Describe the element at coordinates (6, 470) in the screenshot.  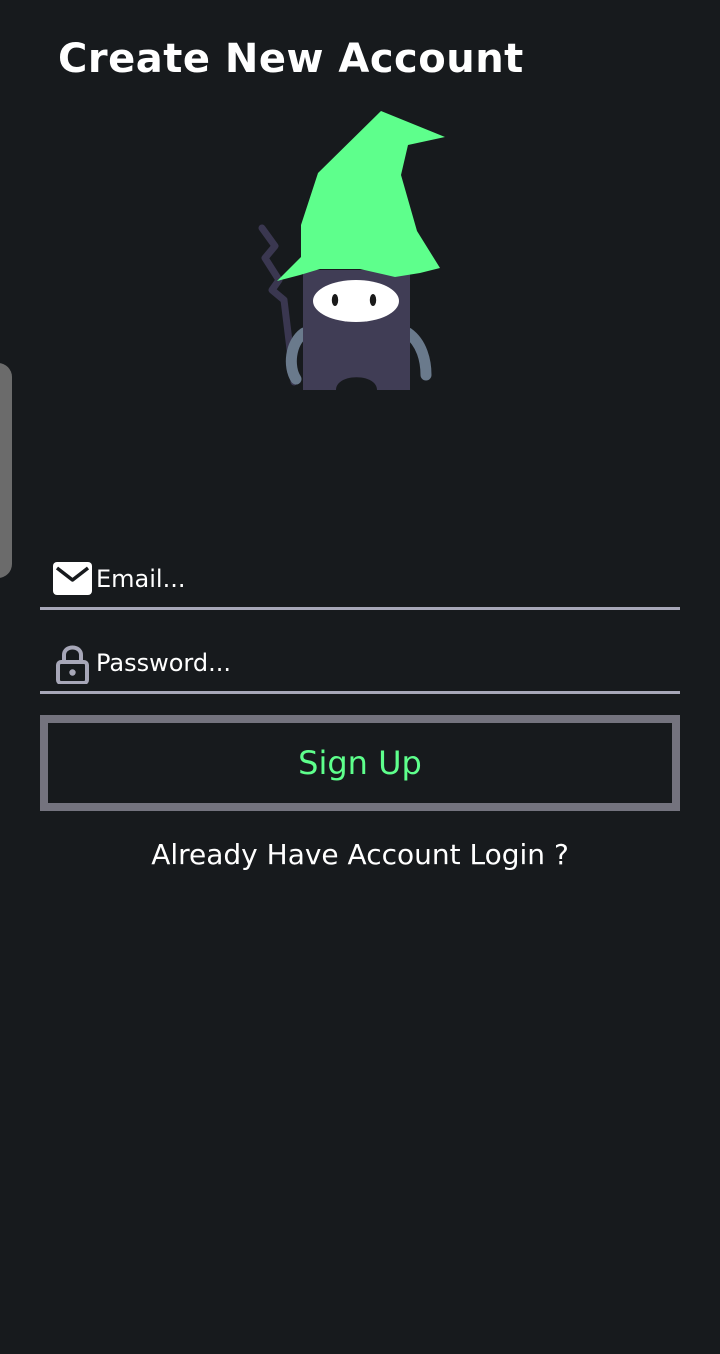
I see `edge-panel-handle` at that location.